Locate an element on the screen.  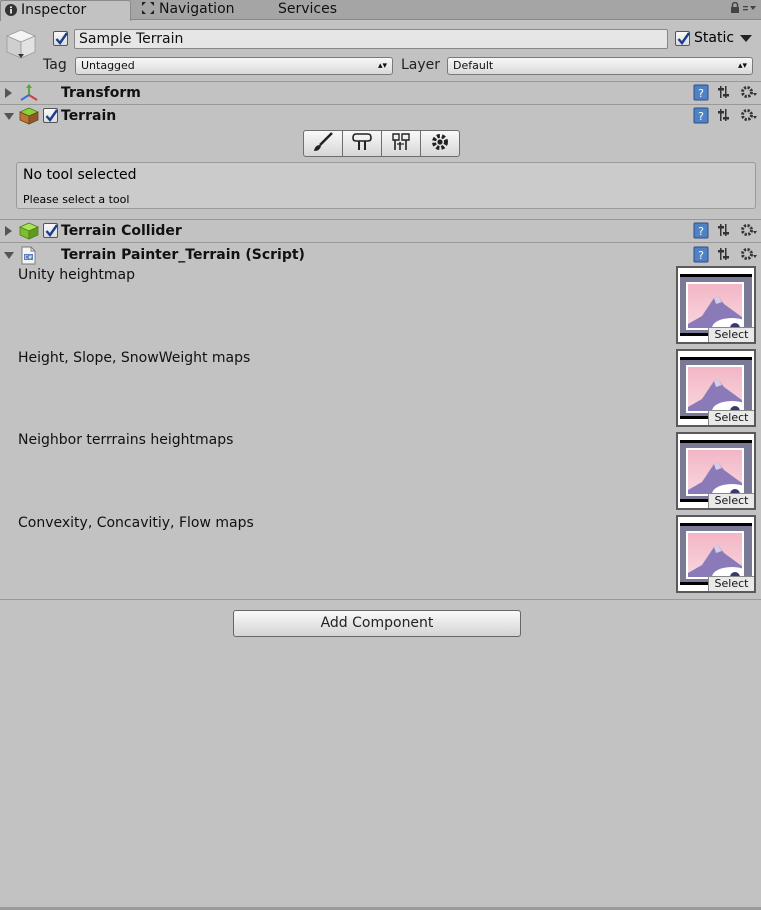
terrain-tool-strip is located at coordinates (381, 143).